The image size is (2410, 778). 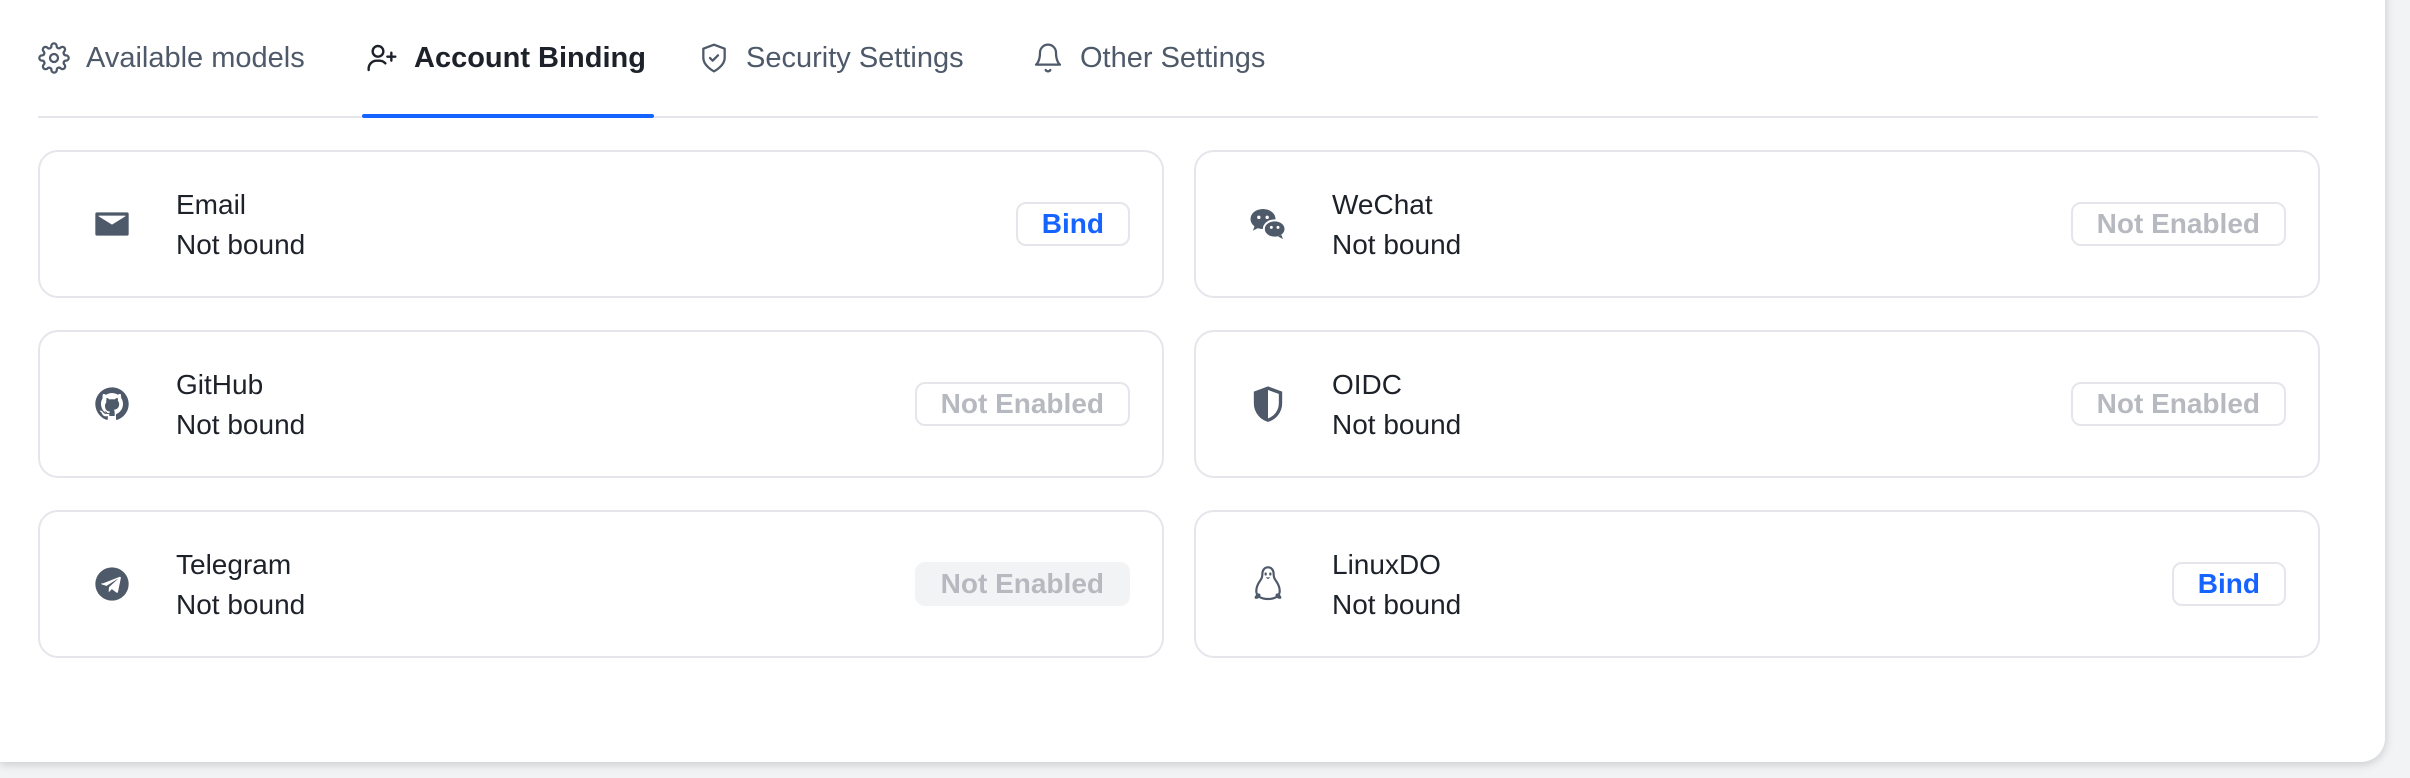 What do you see at coordinates (1382, 204) in the screenshot?
I see `binding-name: WeChat` at bounding box center [1382, 204].